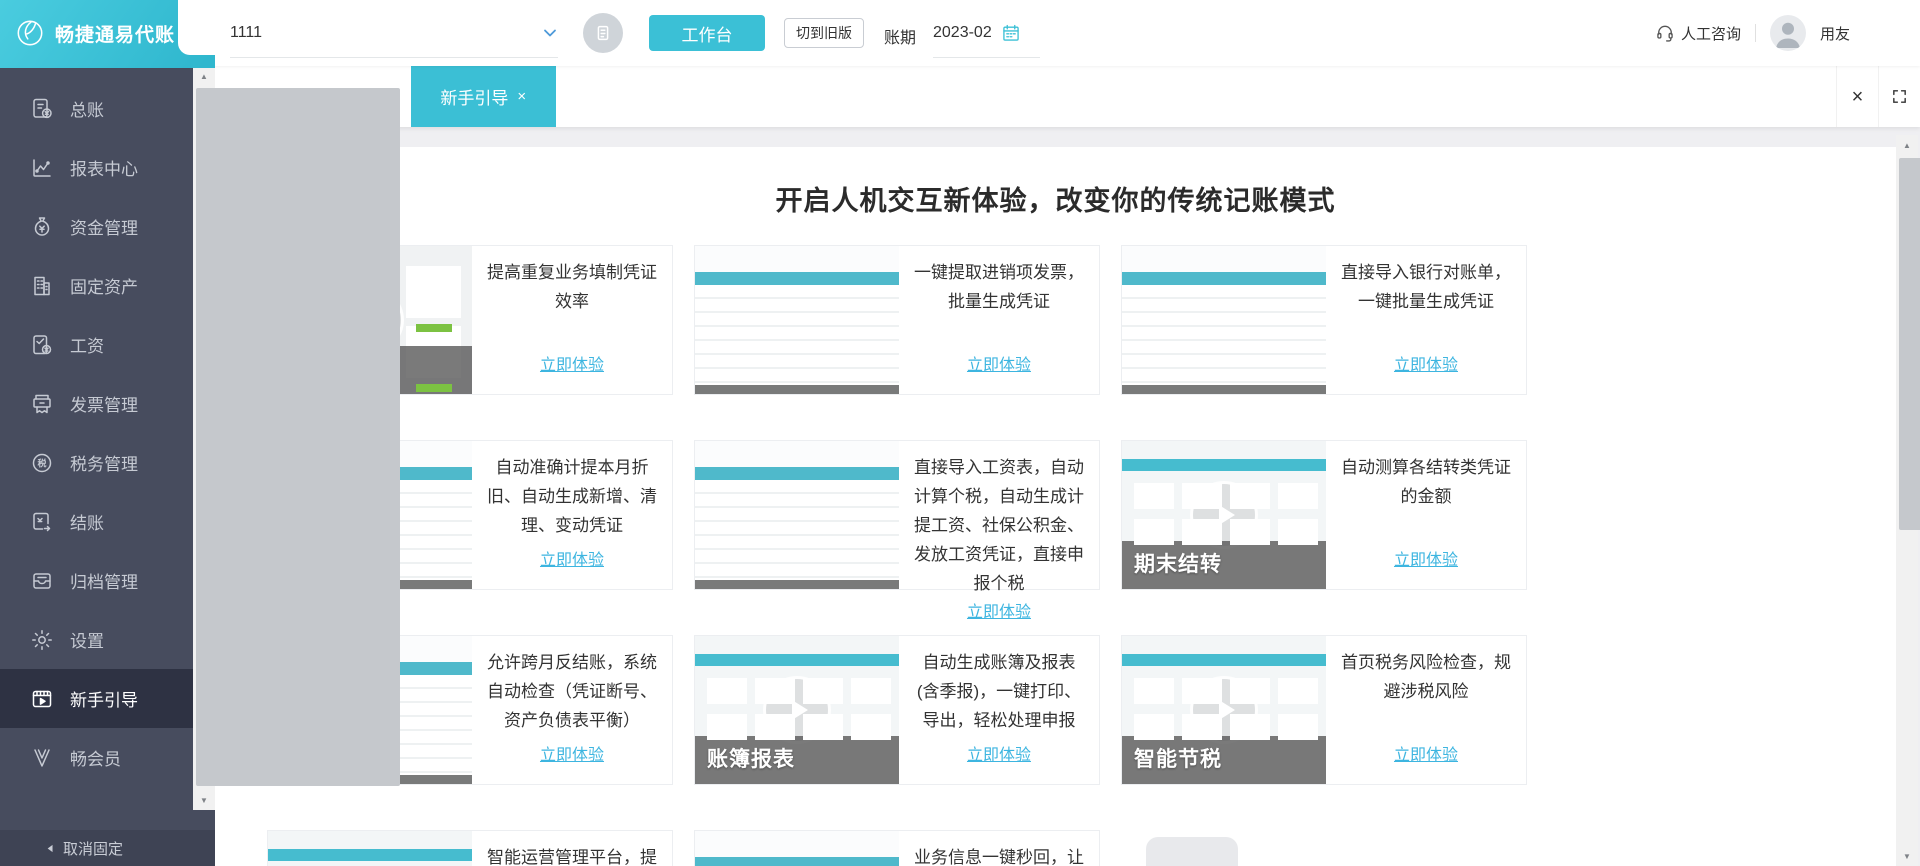 The width and height of the screenshot is (1920, 866). What do you see at coordinates (93, 849) in the screenshot?
I see `unpin-label: 取消固定` at bounding box center [93, 849].